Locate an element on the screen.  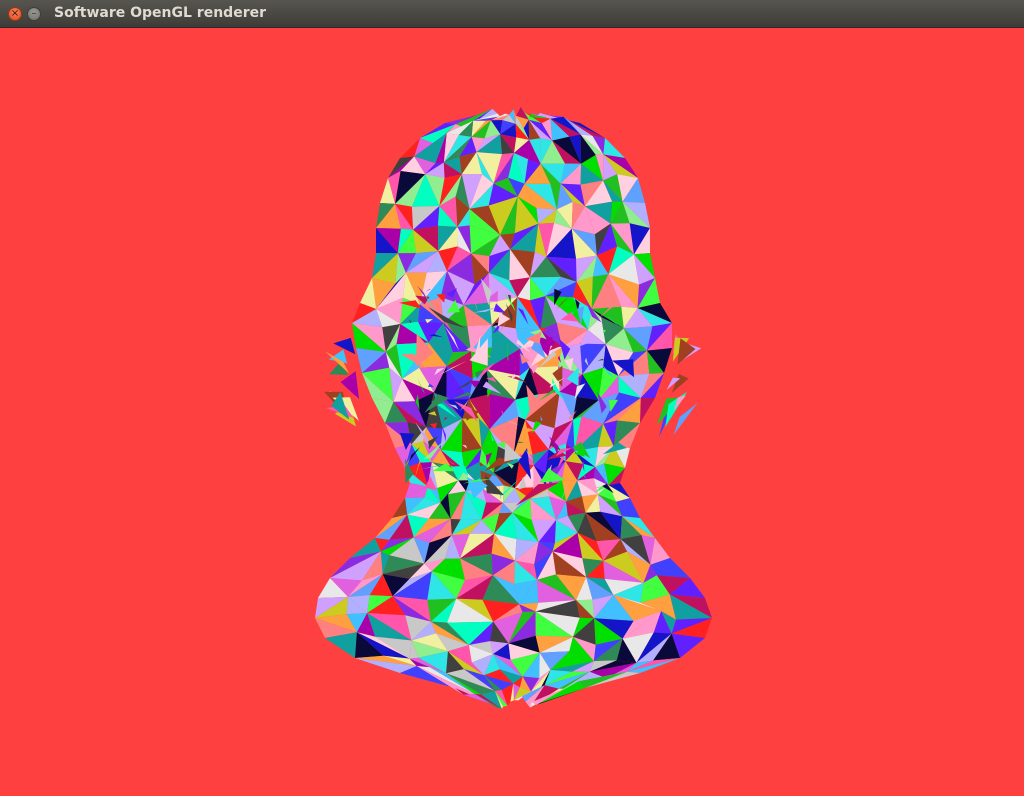
close-icon: × is located at coordinates (15, 13).